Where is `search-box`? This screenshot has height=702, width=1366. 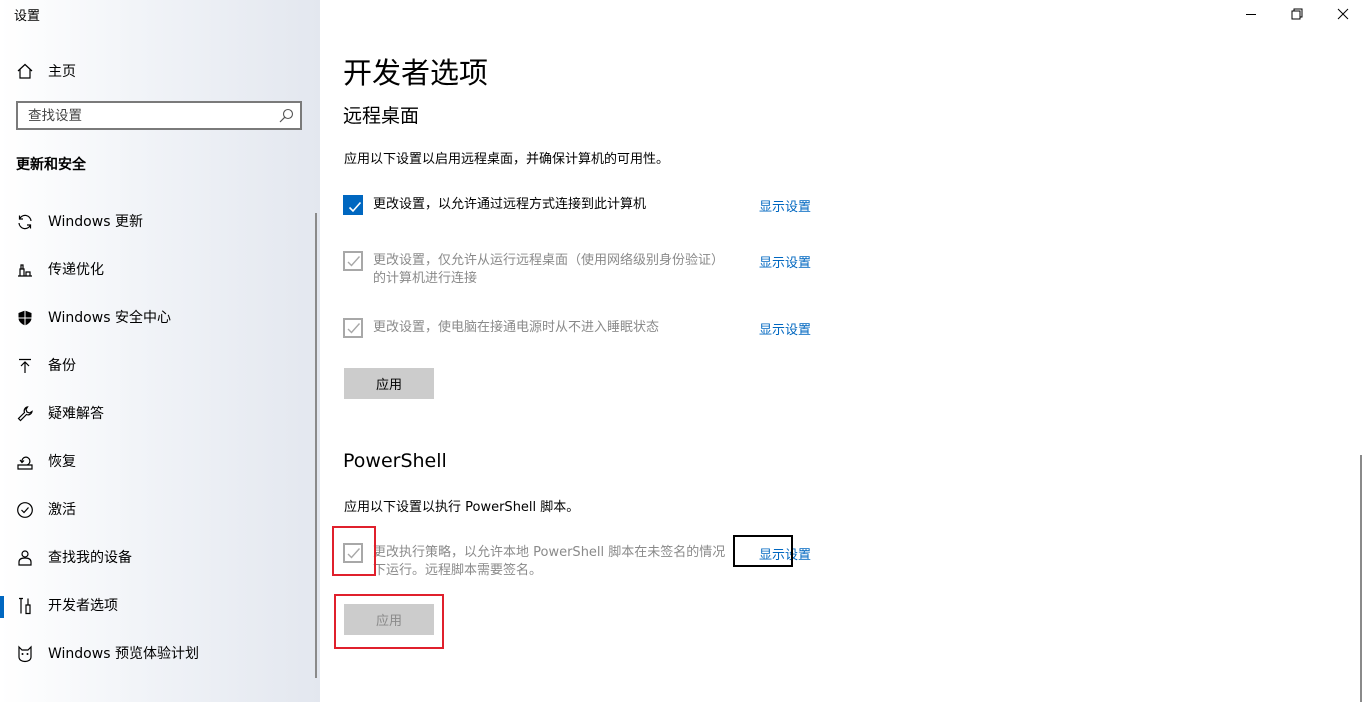 search-box is located at coordinates (159, 115).